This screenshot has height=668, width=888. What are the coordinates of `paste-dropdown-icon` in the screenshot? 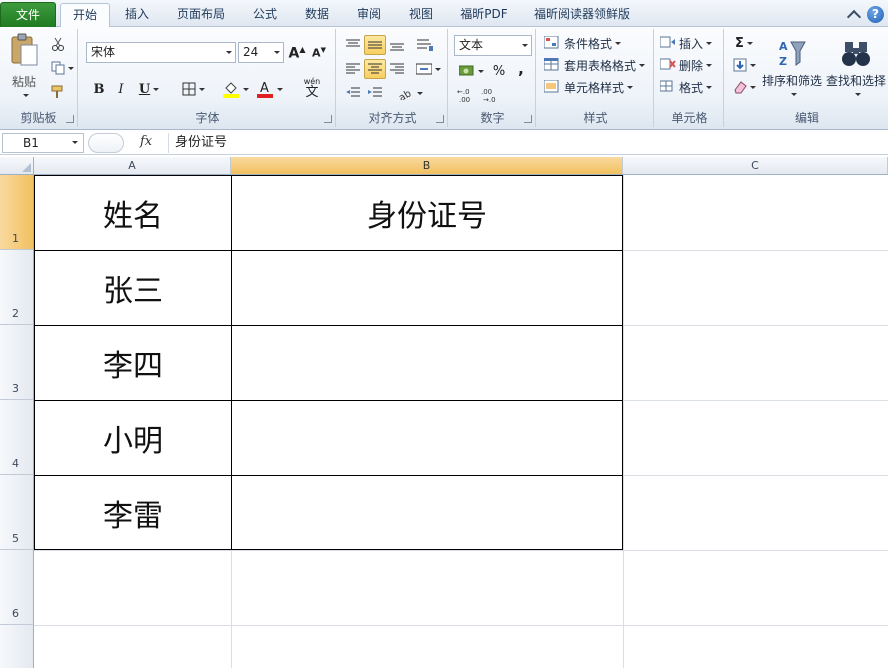 It's located at (25, 95).